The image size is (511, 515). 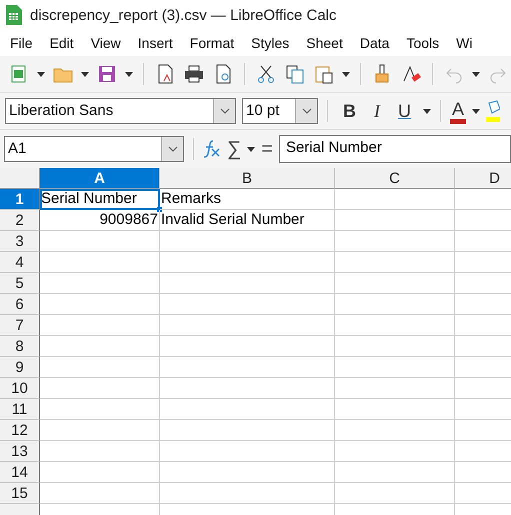 I want to click on row-header: 4, so click(x=20, y=262).